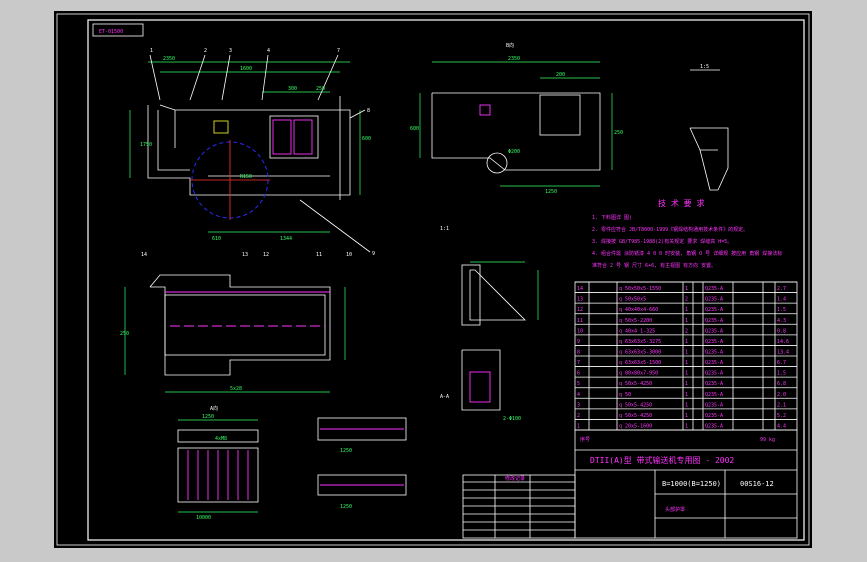  I want to click on bom-cell: 14, so click(580, 289).